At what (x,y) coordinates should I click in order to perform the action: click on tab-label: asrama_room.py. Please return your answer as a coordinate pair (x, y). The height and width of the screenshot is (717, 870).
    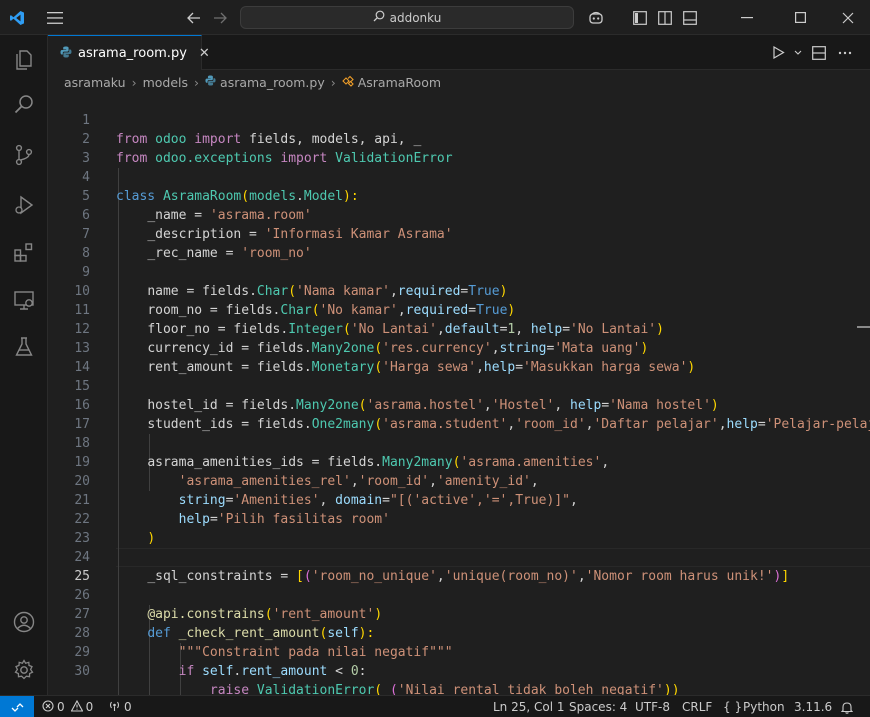
    Looking at the image, I should click on (132, 53).